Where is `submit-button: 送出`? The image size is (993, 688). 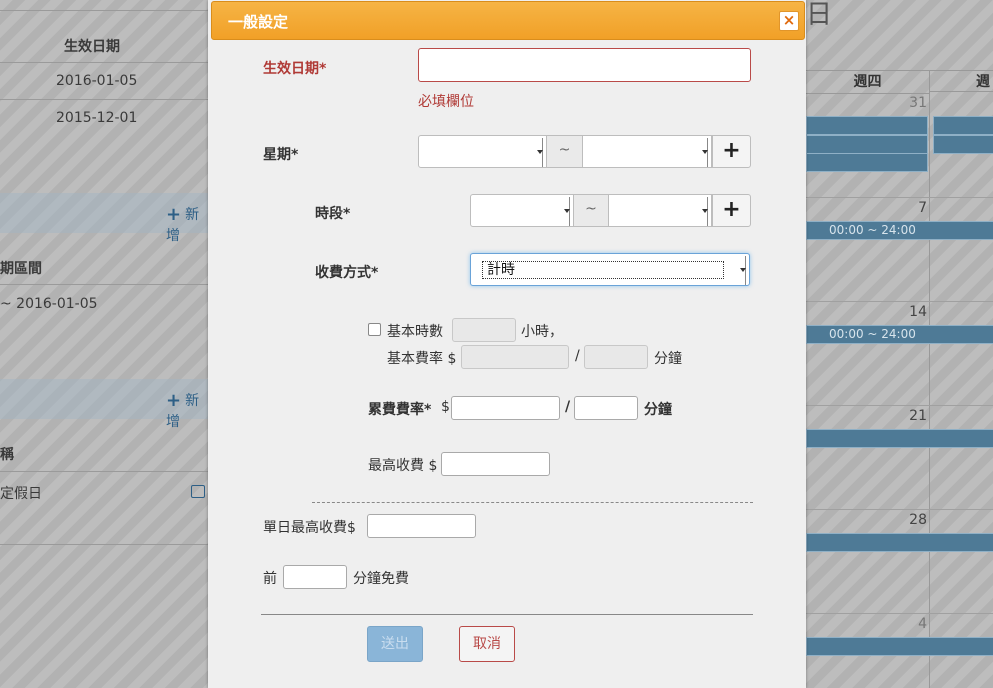 submit-button: 送出 is located at coordinates (395, 644).